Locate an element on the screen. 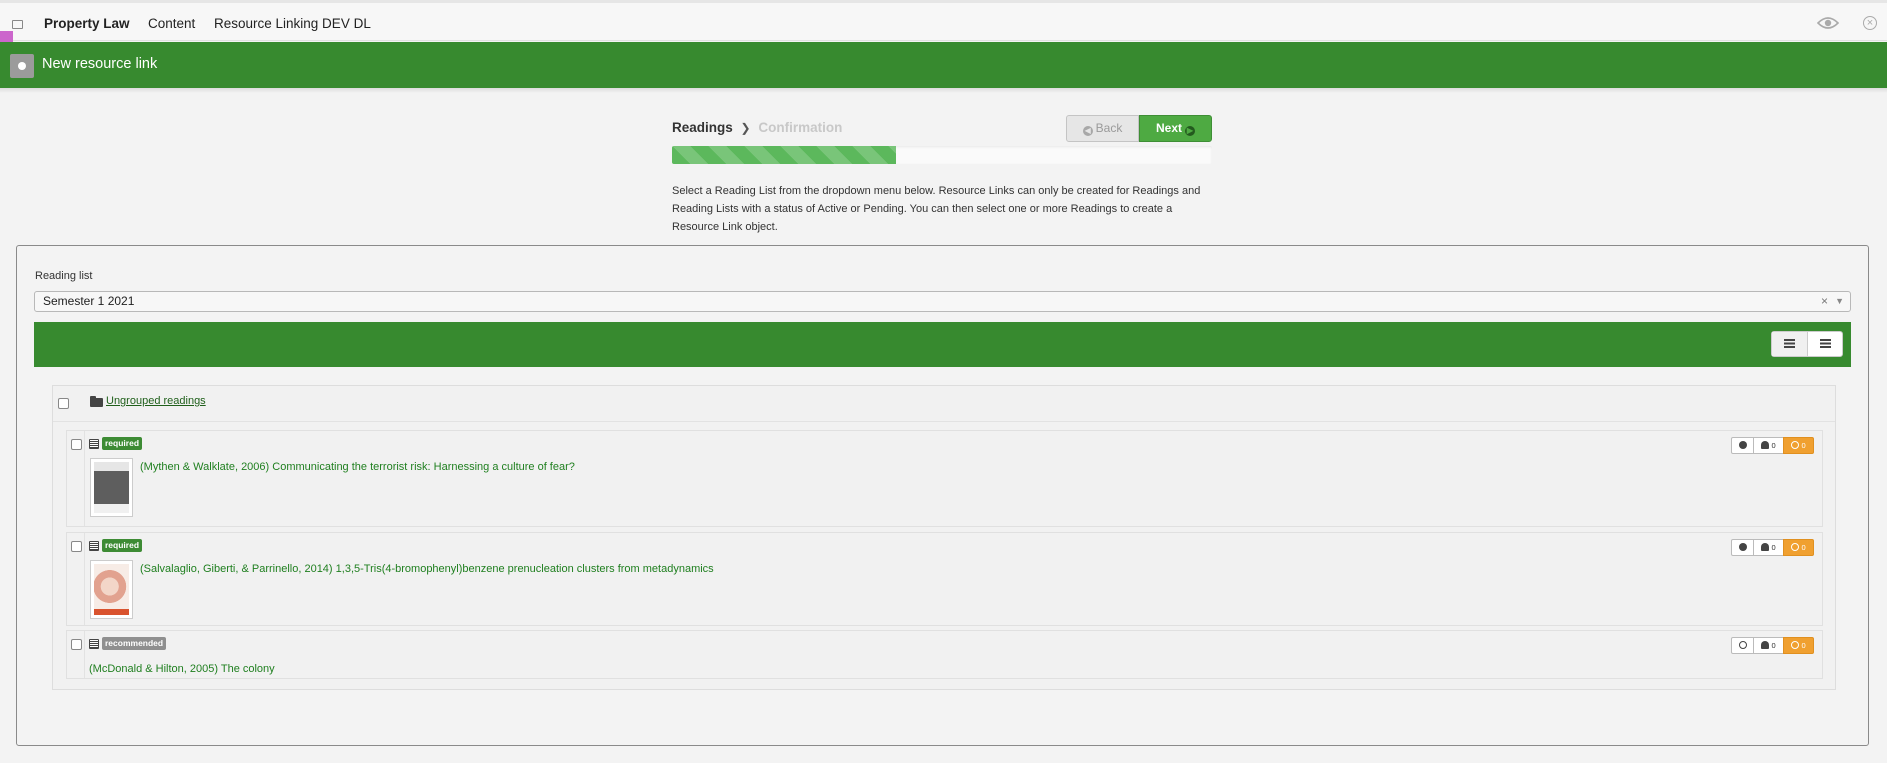 This screenshot has width=1887, height=763. back-button: ◀ Back is located at coordinates (1102, 128).